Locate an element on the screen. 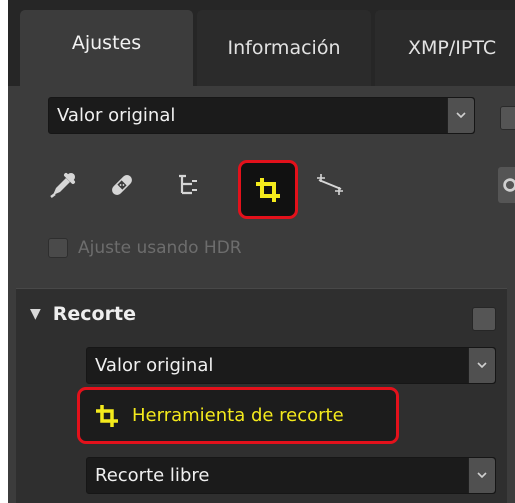 This screenshot has width=515, height=503. crop-ratio-value: Recorte libre is located at coordinates (152, 475).